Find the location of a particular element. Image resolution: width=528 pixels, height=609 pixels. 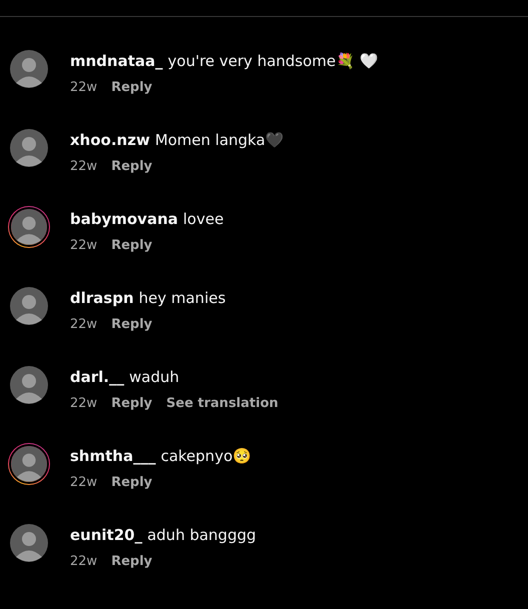

comment-text: cakepnyo🥺 is located at coordinates (206, 456).